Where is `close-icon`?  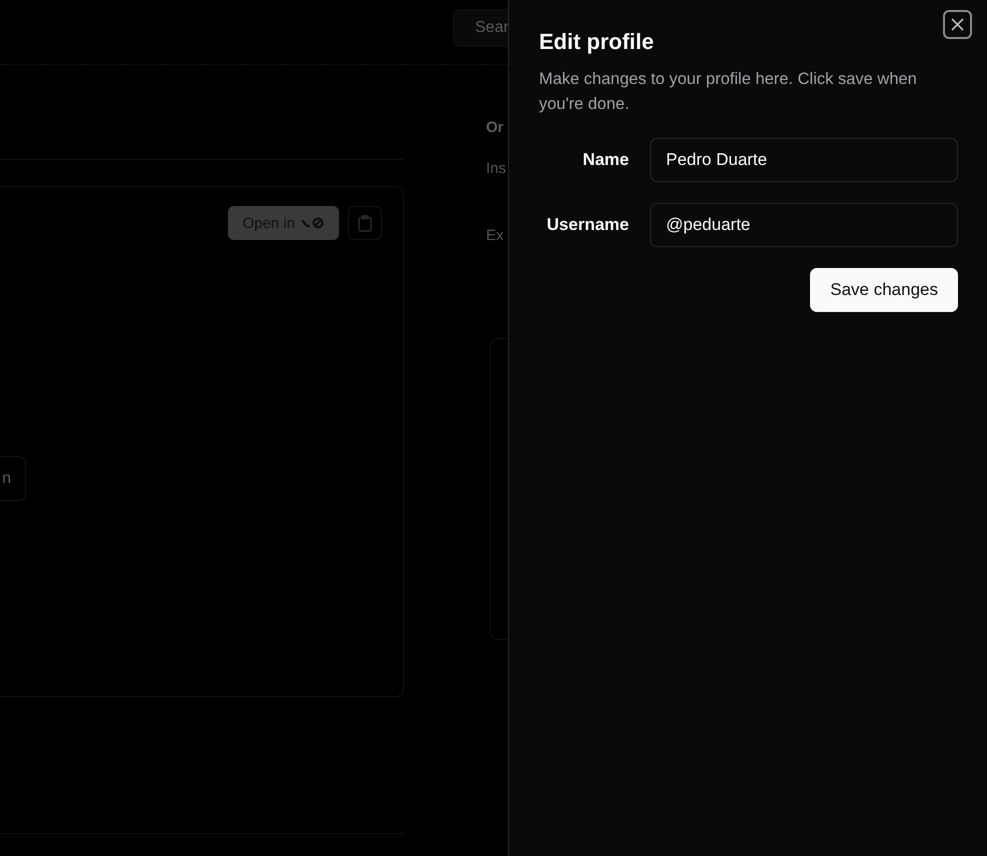 close-icon is located at coordinates (957, 24).